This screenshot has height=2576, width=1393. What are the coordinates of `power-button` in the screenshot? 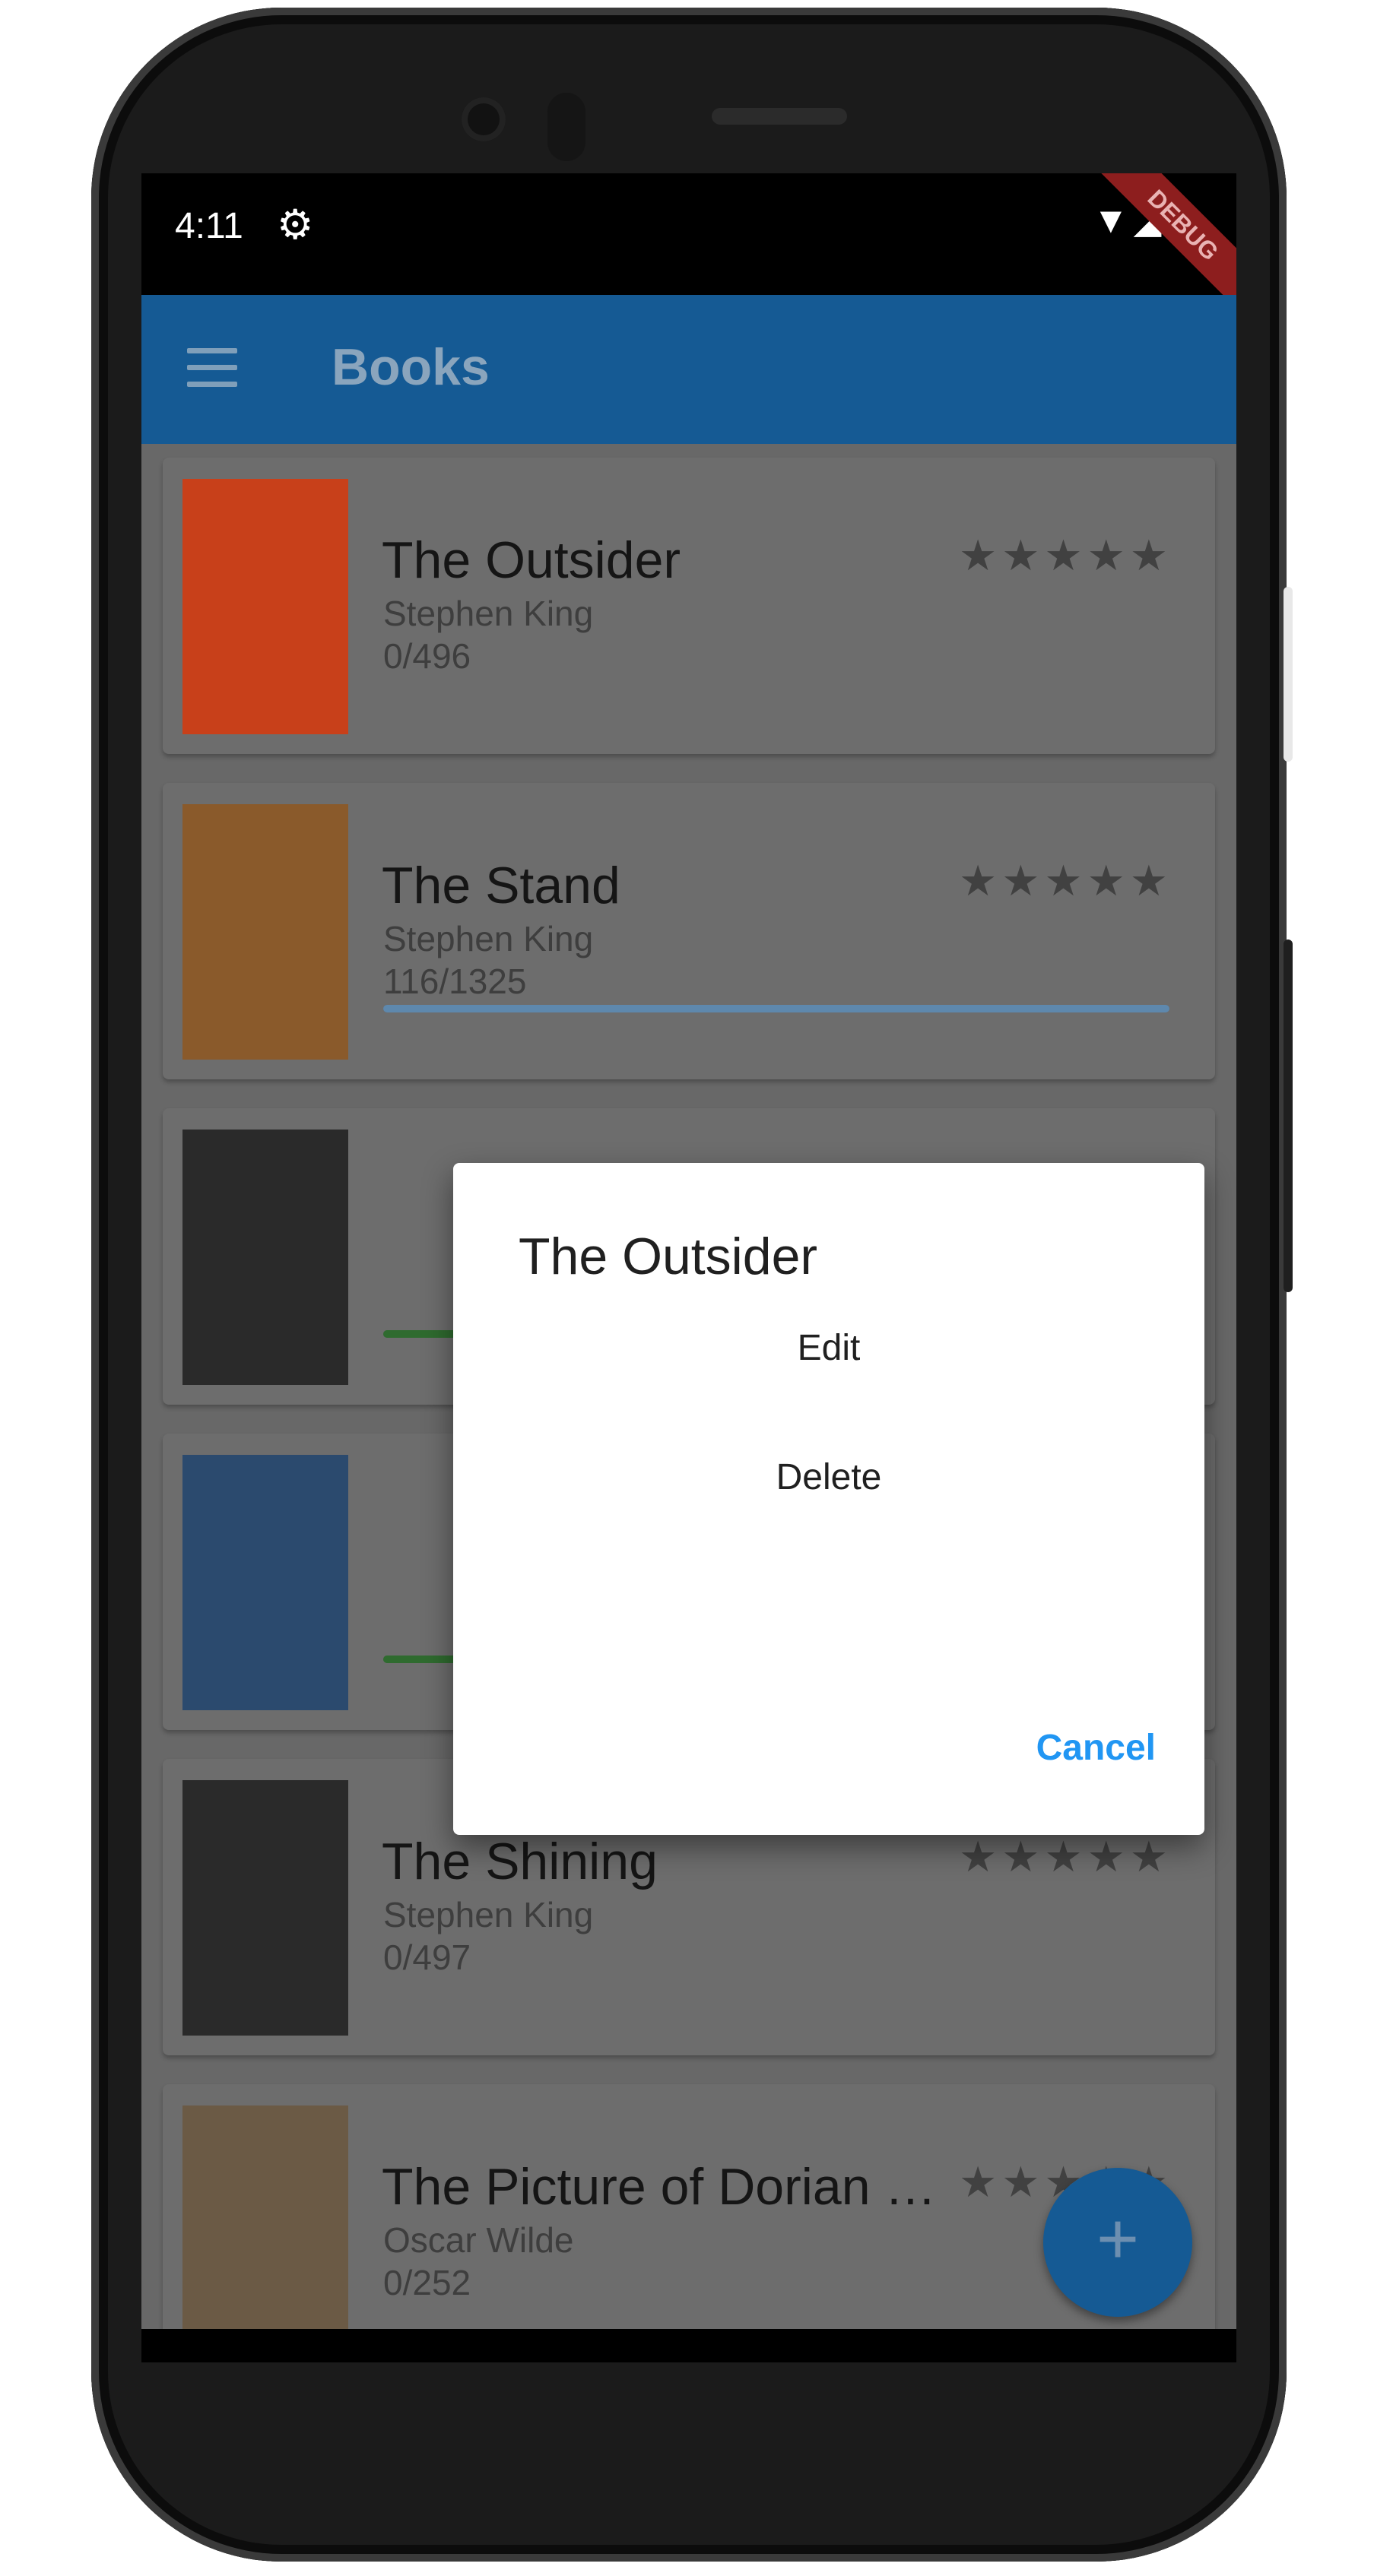 It's located at (1288, 674).